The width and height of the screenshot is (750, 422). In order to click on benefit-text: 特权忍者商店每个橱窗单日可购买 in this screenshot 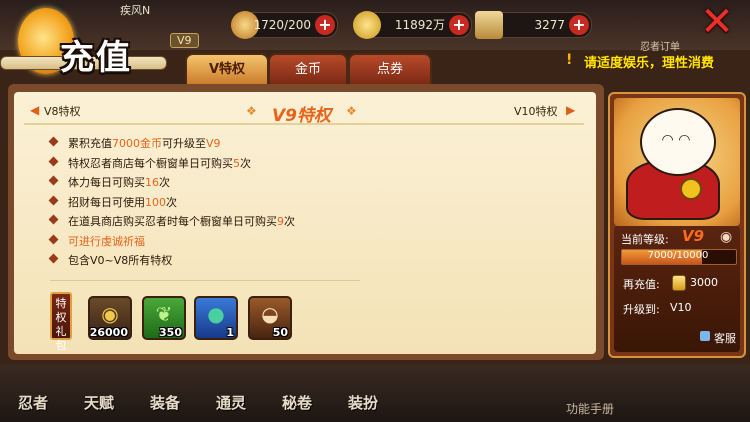, I will do `click(150, 163)`.